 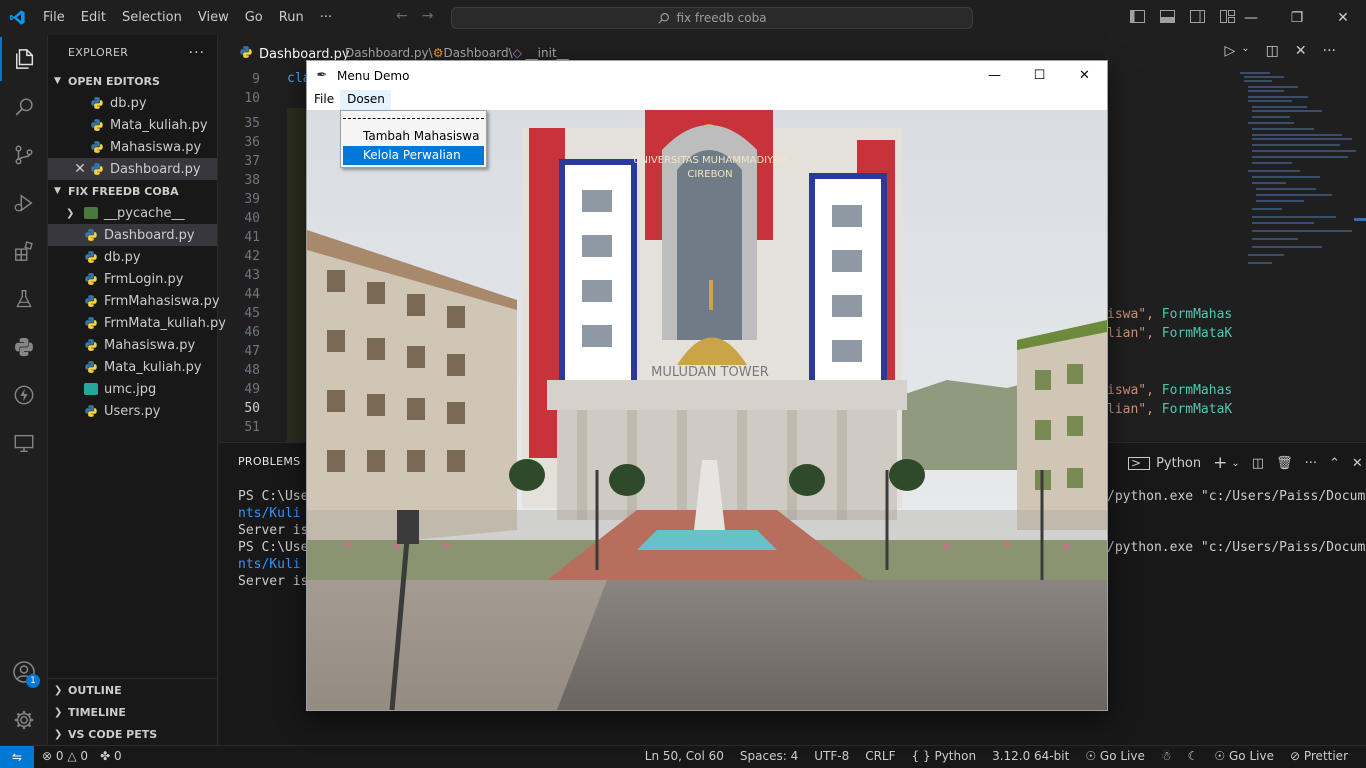 I want to click on extensions-icon, so click(x=24, y=251).